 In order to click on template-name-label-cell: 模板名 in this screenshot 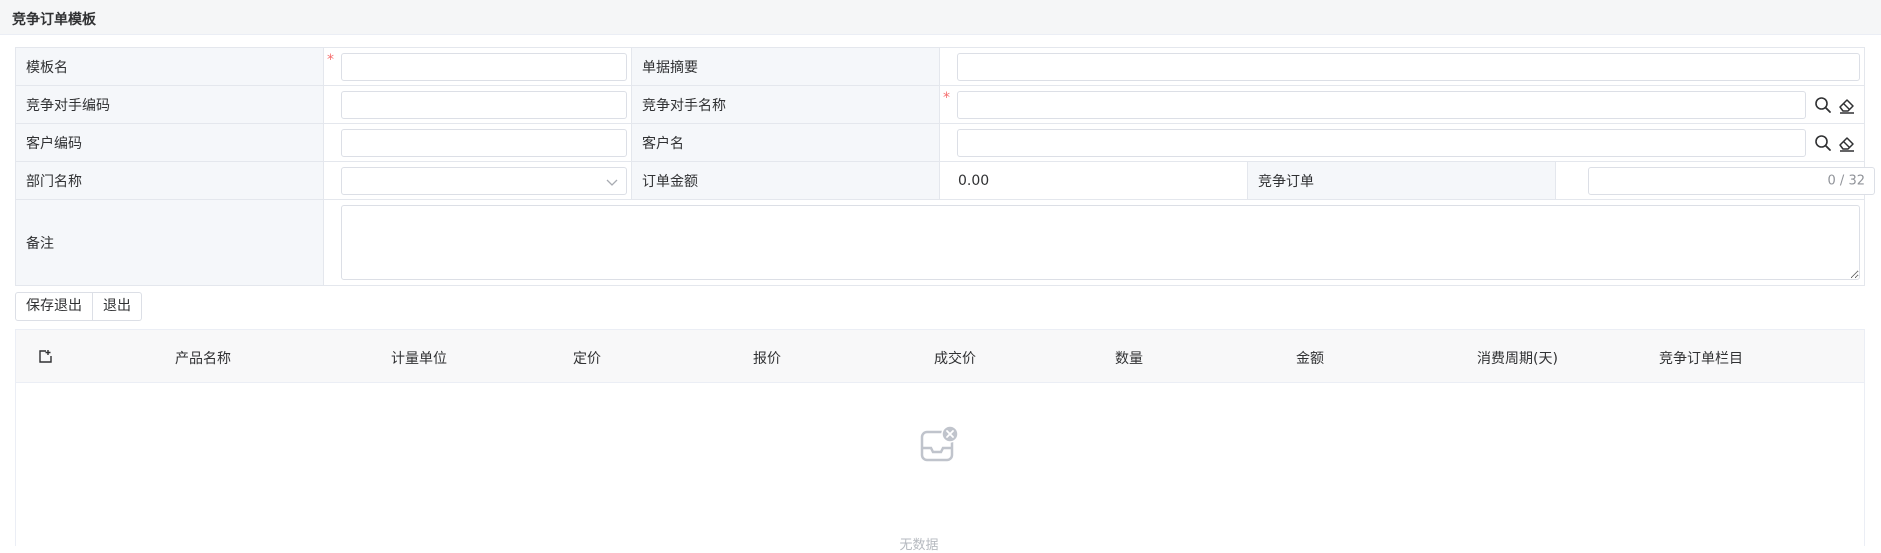, I will do `click(170, 66)`.